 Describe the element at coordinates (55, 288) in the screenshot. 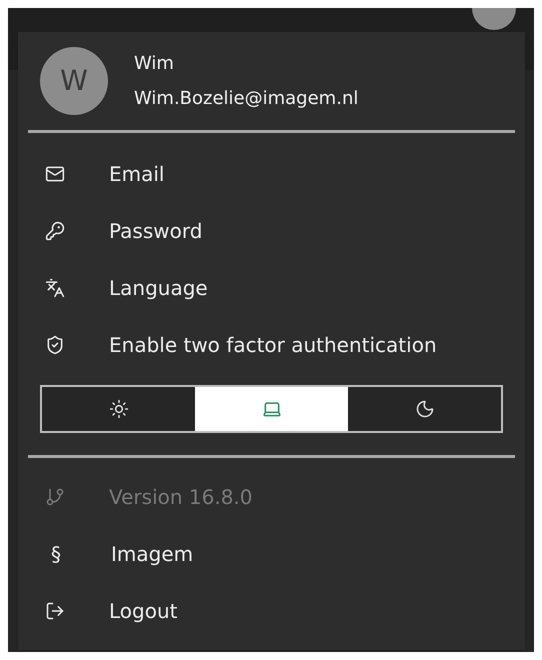

I see `language-icon` at that location.